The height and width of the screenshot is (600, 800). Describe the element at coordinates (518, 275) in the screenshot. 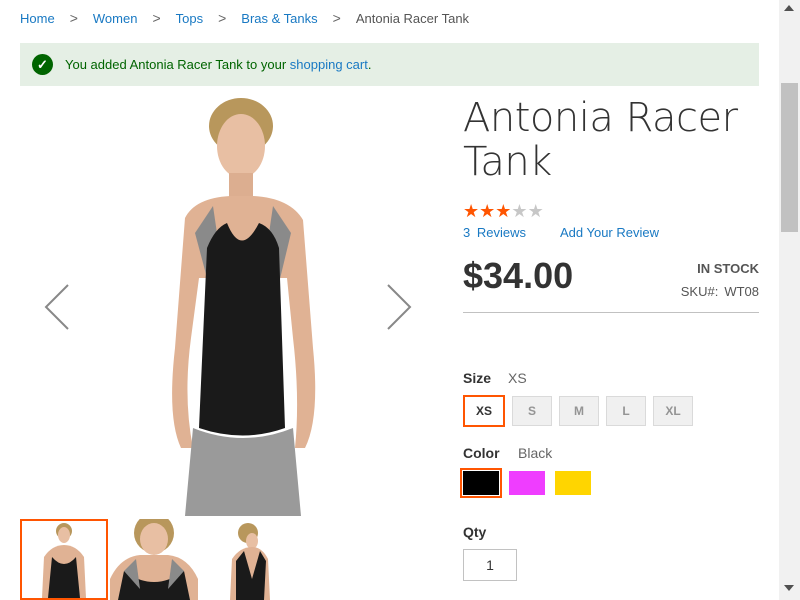

I see `product-price: $34.00` at that location.